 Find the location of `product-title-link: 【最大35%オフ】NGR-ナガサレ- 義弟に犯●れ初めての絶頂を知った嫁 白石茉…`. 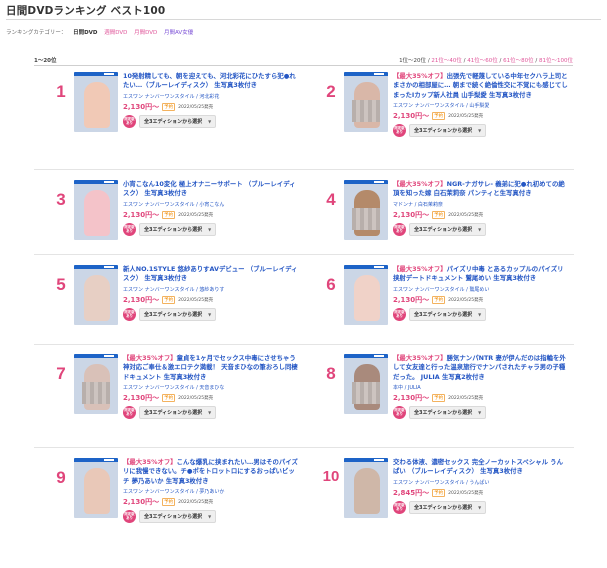

product-title-link: 【最大35%オフ】NGR-ナガサレ- 義弟に犯●れ初めての絶頂を知った嫁 白石茉… is located at coordinates (481, 189).